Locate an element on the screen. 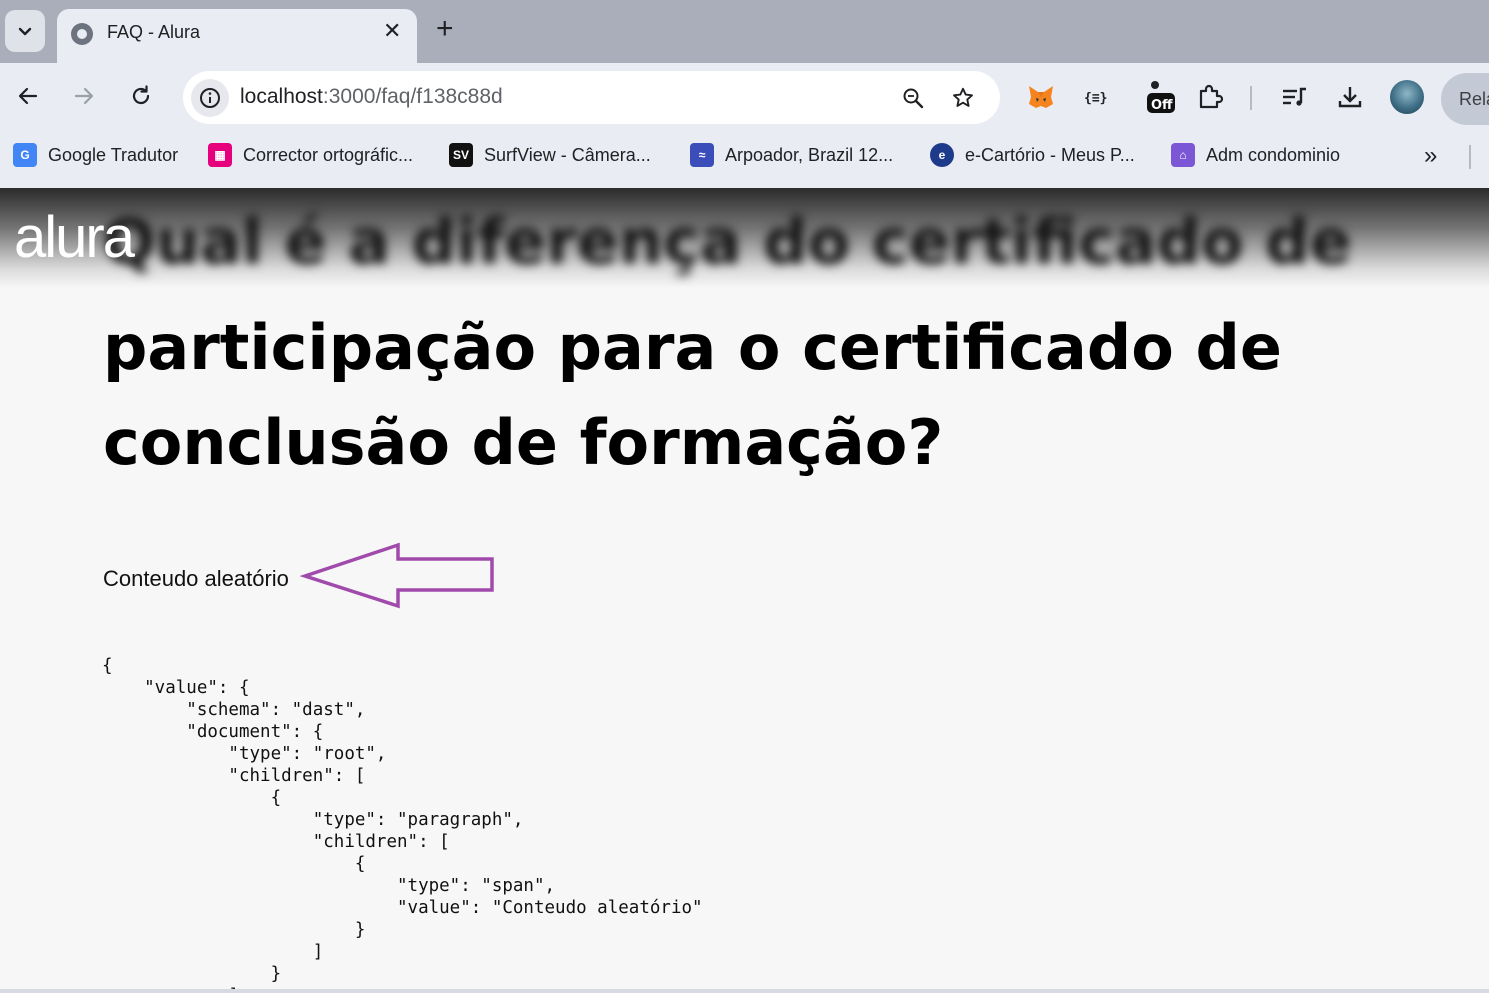 This screenshot has height=993, width=1489. reload-button is located at coordinates (141, 96).